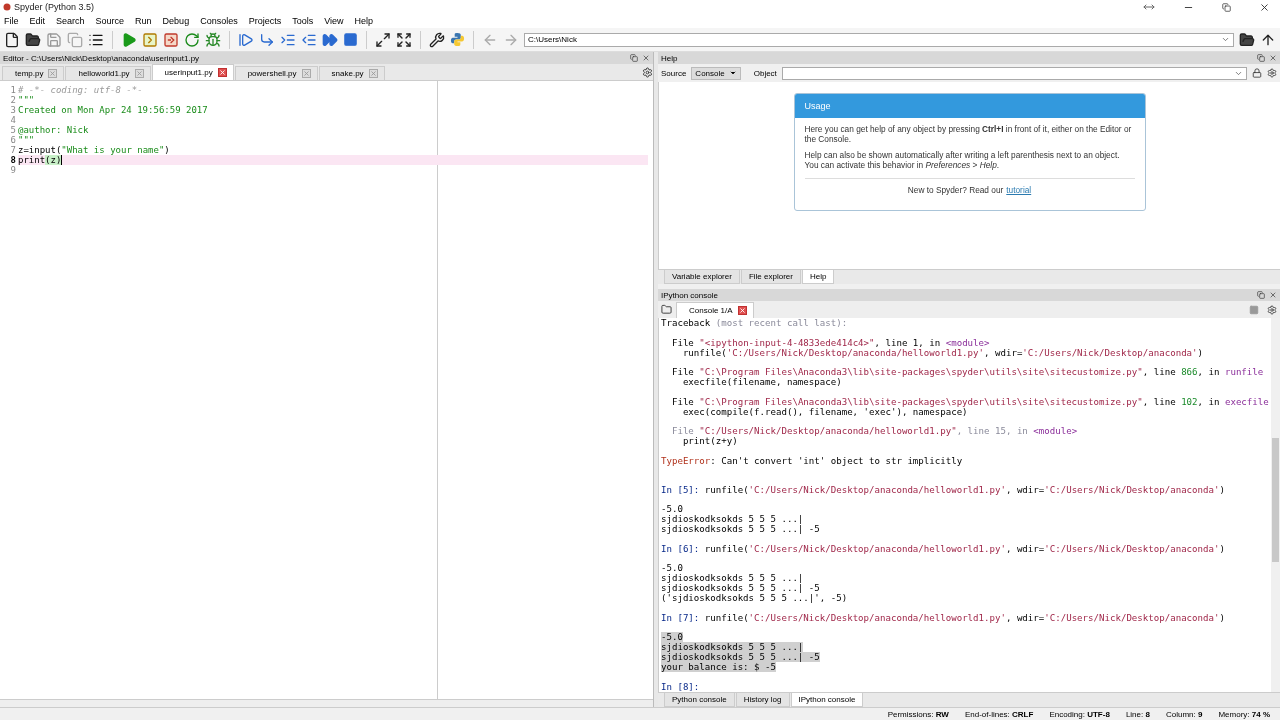  What do you see at coordinates (765, 73) in the screenshot?
I see `object-label: Object` at bounding box center [765, 73].